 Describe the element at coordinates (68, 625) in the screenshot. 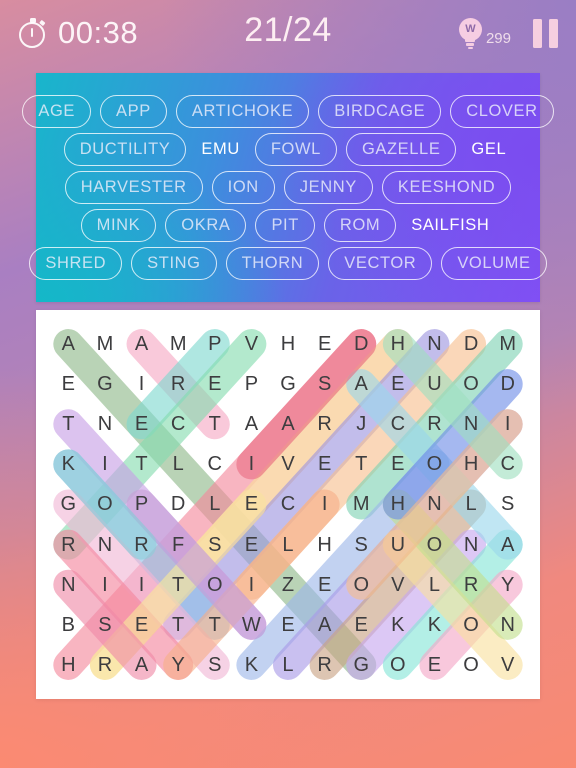

I see `grid-cell: B` at that location.